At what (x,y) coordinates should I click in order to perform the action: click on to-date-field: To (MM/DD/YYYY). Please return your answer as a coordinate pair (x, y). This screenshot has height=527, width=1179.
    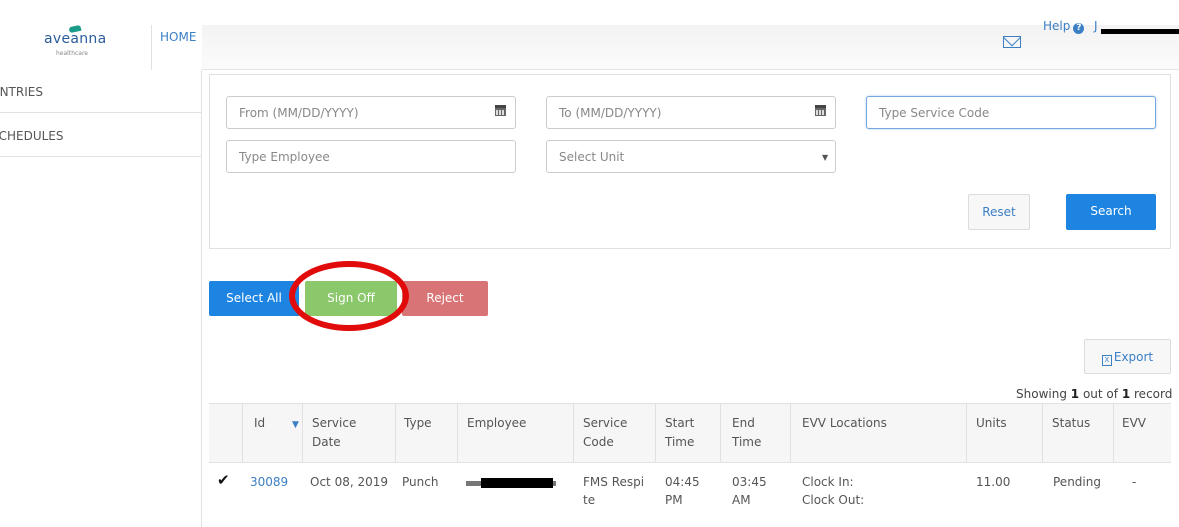
    Looking at the image, I should click on (691, 112).